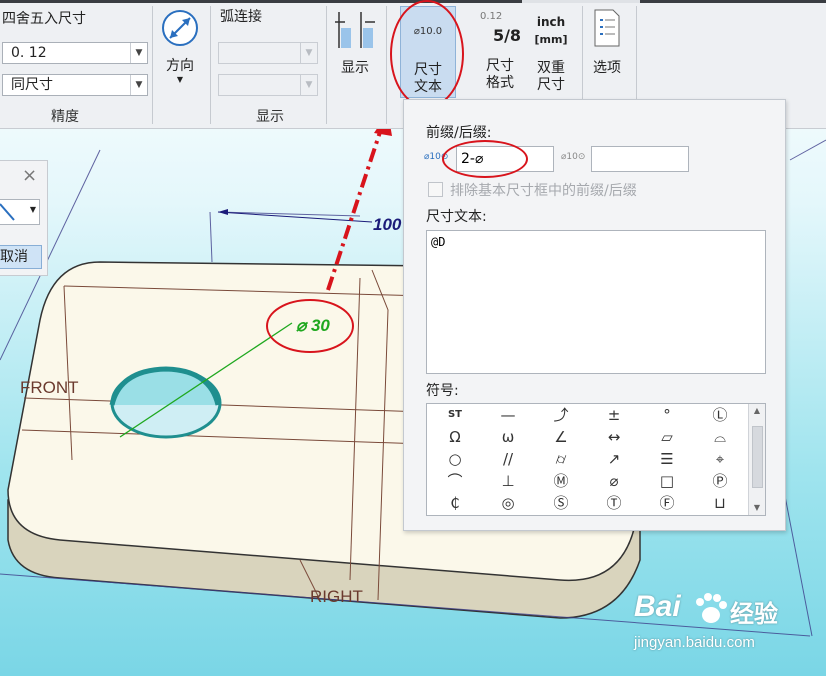  I want to click on dimension-format-button: 0.12 5/8 尺寸 格式, so click(500, 50).